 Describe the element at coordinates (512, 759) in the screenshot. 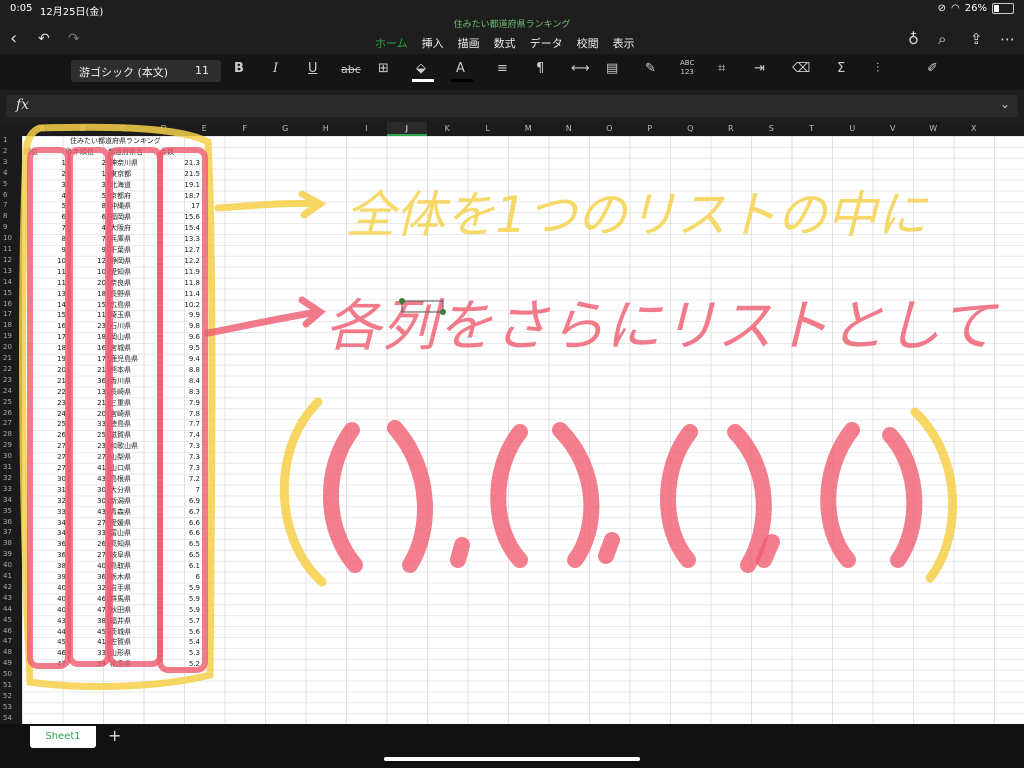

I see `home-indicator` at that location.